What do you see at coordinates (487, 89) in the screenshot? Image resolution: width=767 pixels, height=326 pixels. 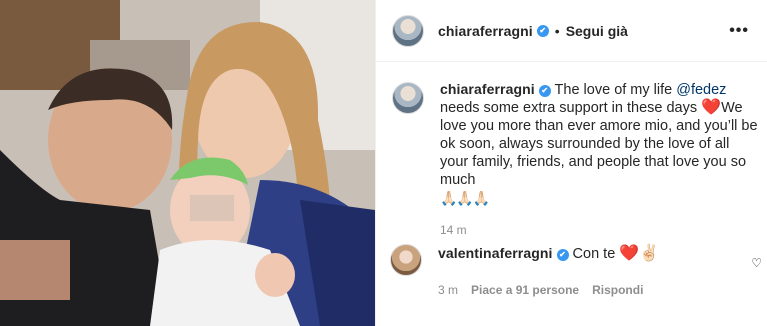 I see `caption-username: chiaraferragni` at bounding box center [487, 89].